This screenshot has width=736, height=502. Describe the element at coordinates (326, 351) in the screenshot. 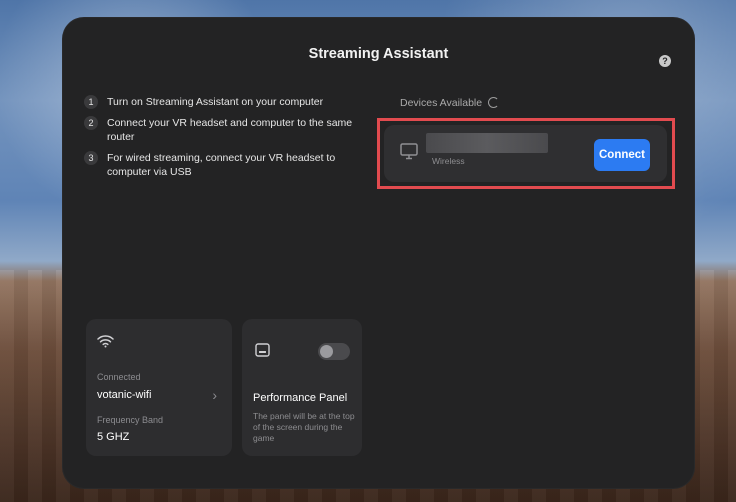

I see `toggle-knob` at that location.